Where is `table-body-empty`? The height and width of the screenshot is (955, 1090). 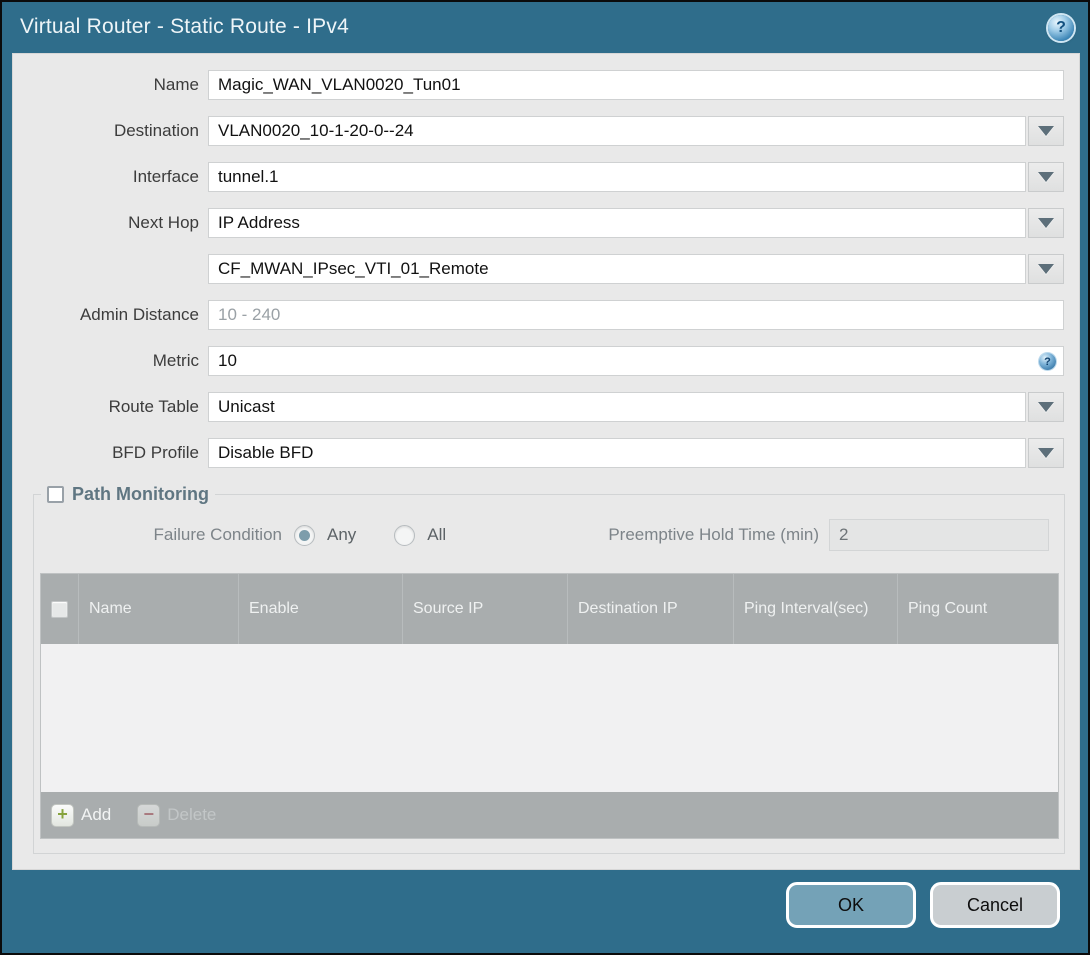
table-body-empty is located at coordinates (549, 718).